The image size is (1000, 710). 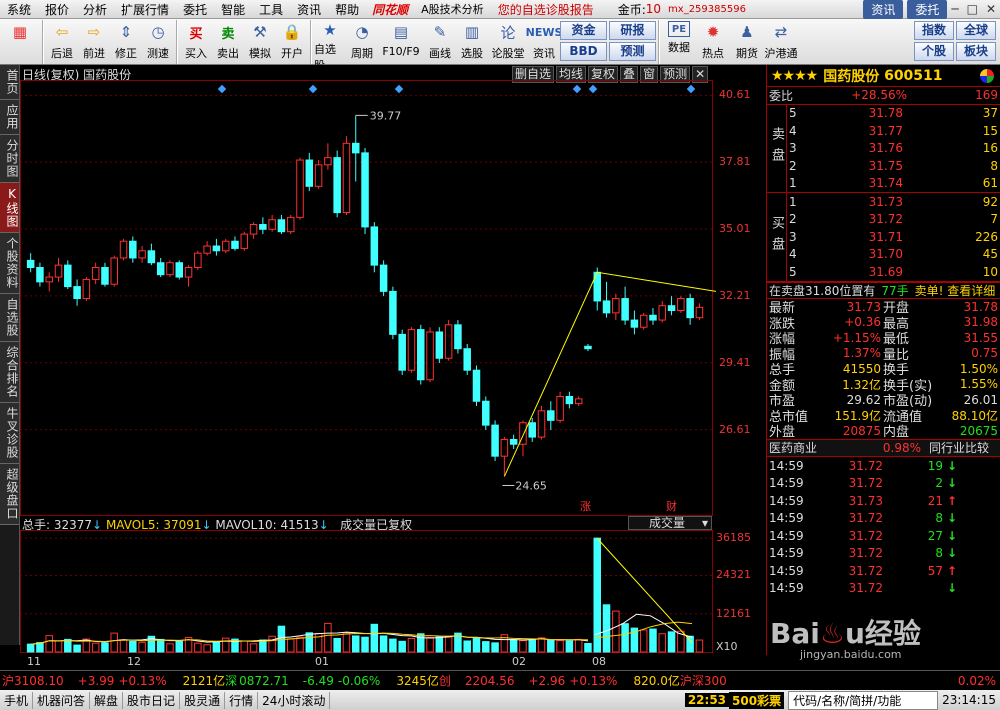 What do you see at coordinates (126, 42) in the screenshot?
I see `toolbar-button-3: ⇕ 修正` at bounding box center [126, 42].